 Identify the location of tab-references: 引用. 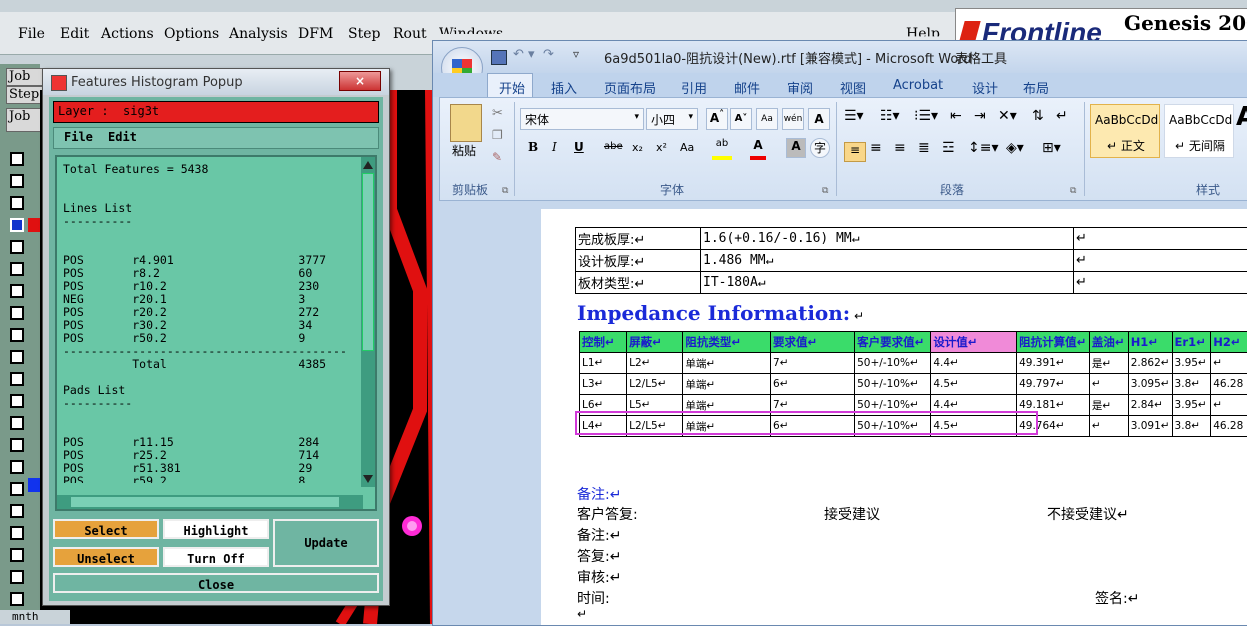
(694, 87).